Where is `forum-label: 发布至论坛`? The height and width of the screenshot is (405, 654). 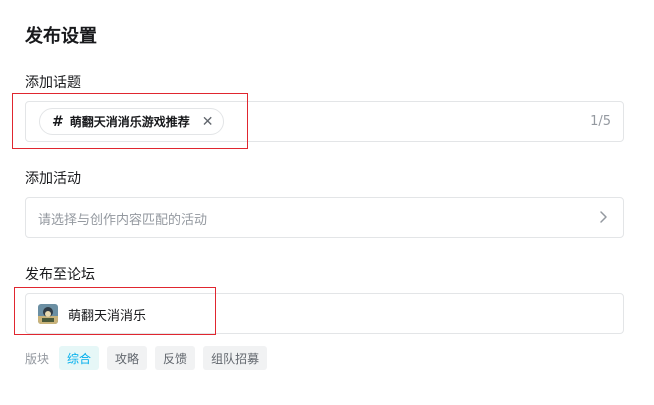
forum-label: 发布至论坛 is located at coordinates (60, 275).